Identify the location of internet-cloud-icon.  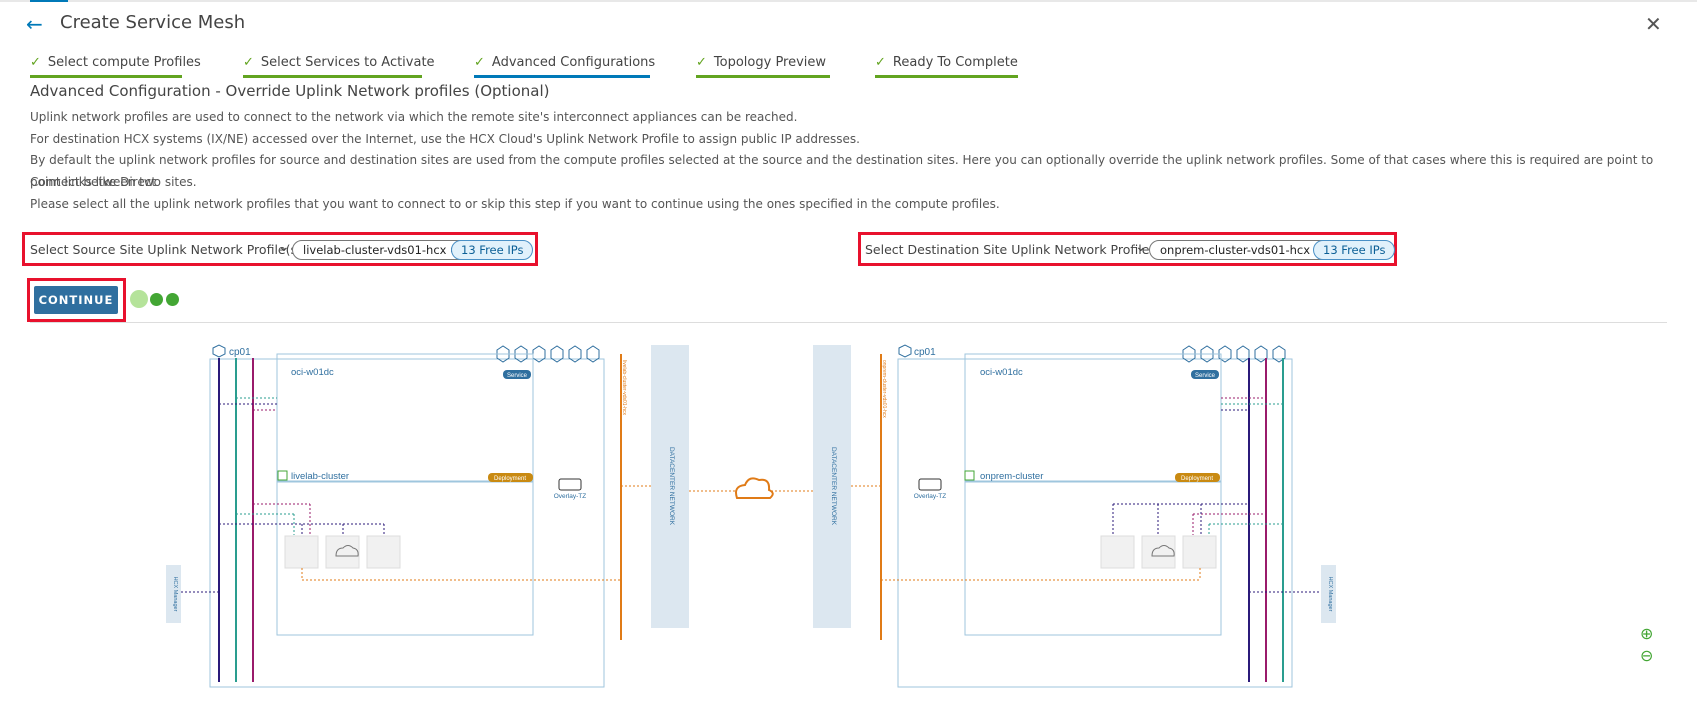
(754, 488).